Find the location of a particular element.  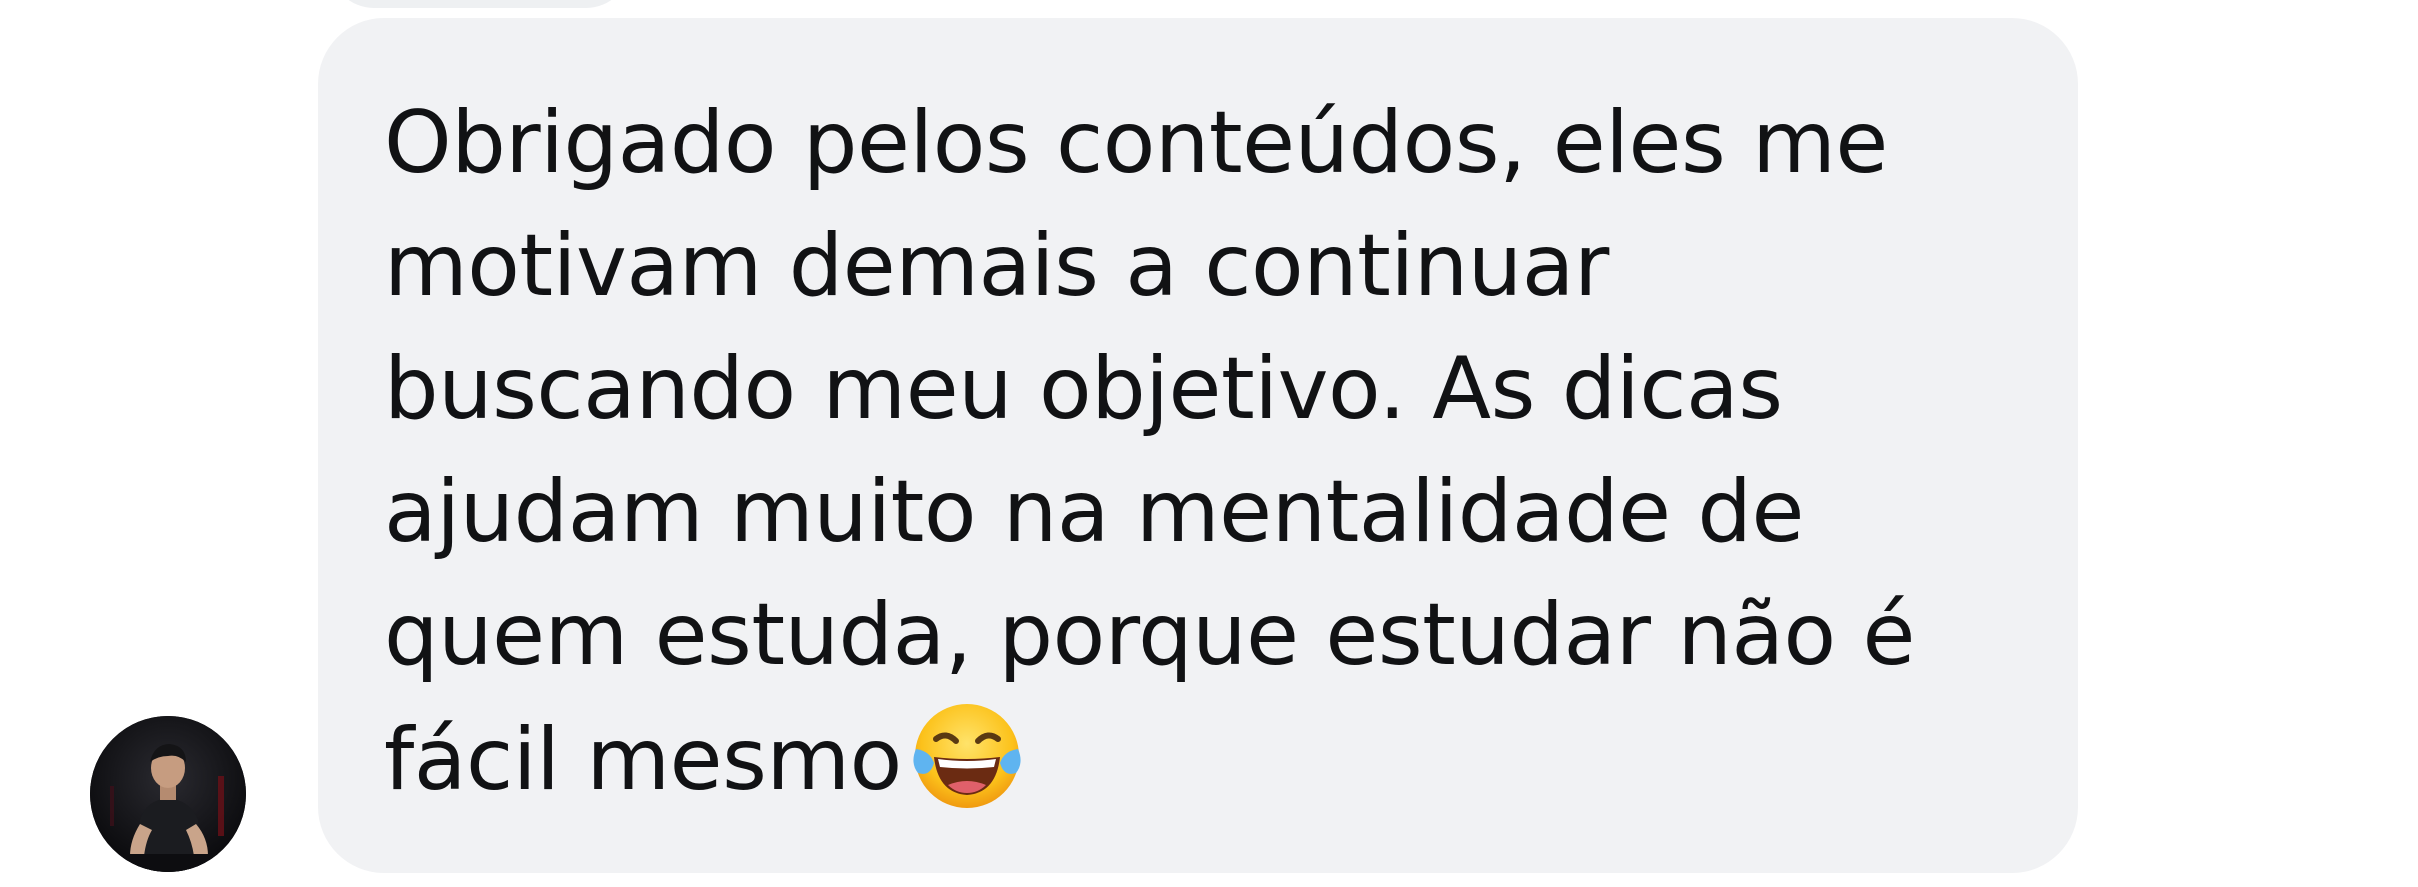

face-with-tears-of-joy-icon is located at coordinates (967, 756).